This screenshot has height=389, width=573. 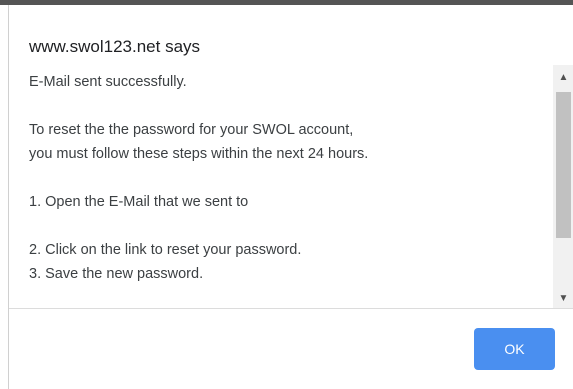 What do you see at coordinates (514, 349) in the screenshot?
I see `ok-button: OK` at bounding box center [514, 349].